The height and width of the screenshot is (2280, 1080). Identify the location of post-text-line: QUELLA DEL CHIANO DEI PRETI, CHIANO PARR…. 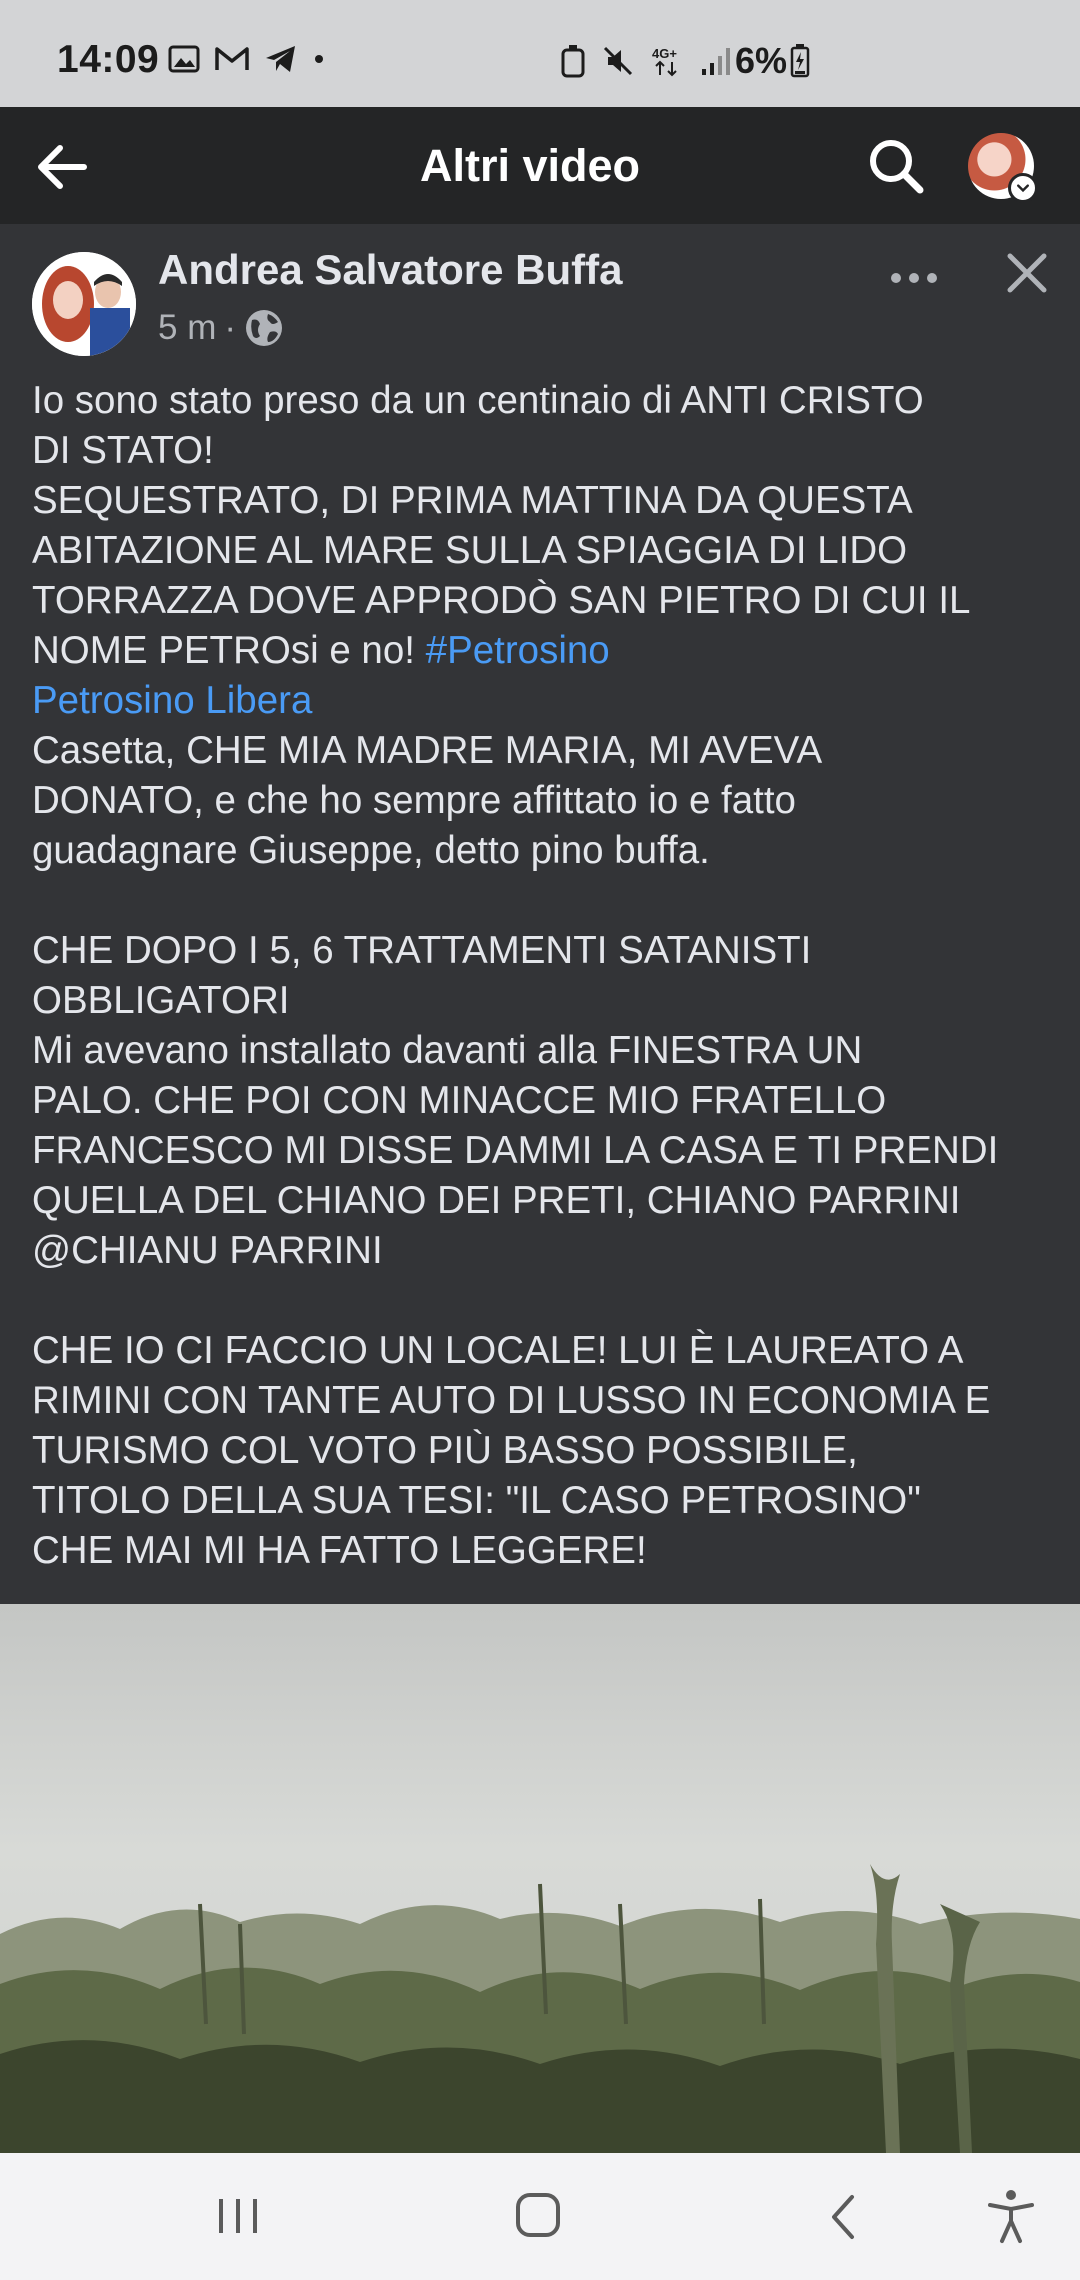
(496, 1200).